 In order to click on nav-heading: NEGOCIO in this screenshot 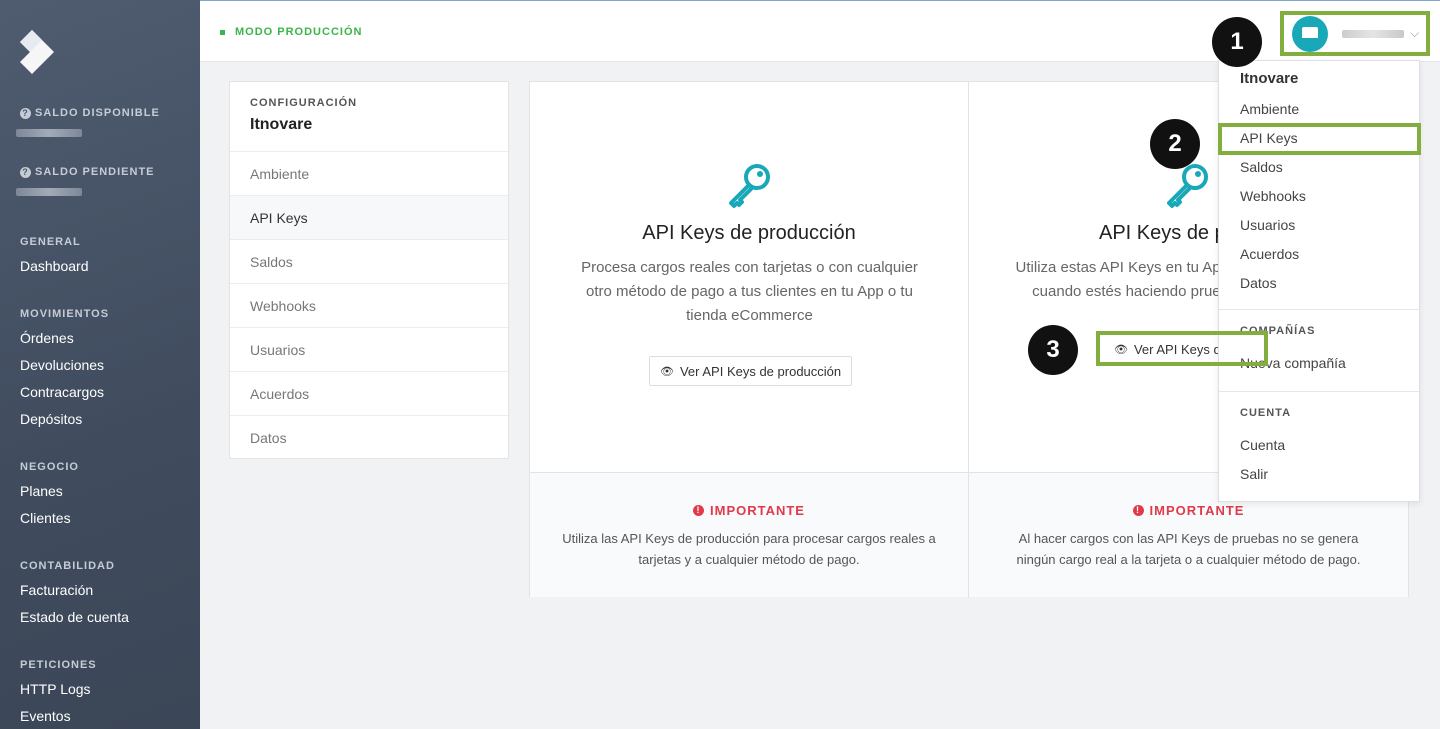, I will do `click(49, 467)`.